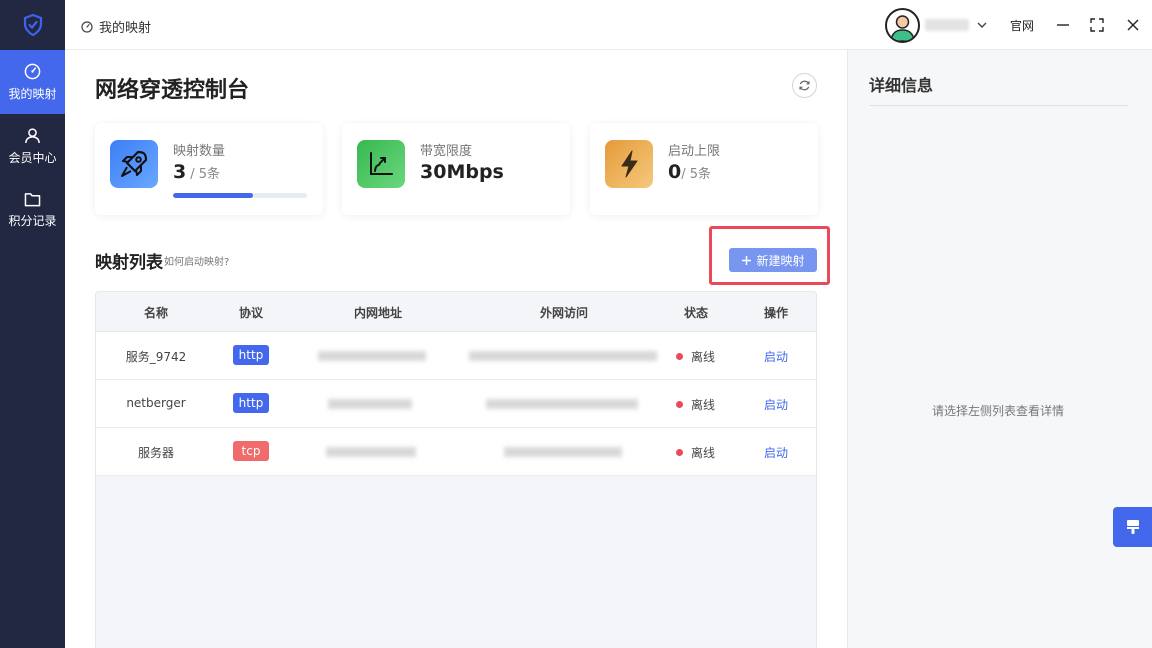 This screenshot has width=1152, height=648. I want to click on user-icon, so click(32, 135).